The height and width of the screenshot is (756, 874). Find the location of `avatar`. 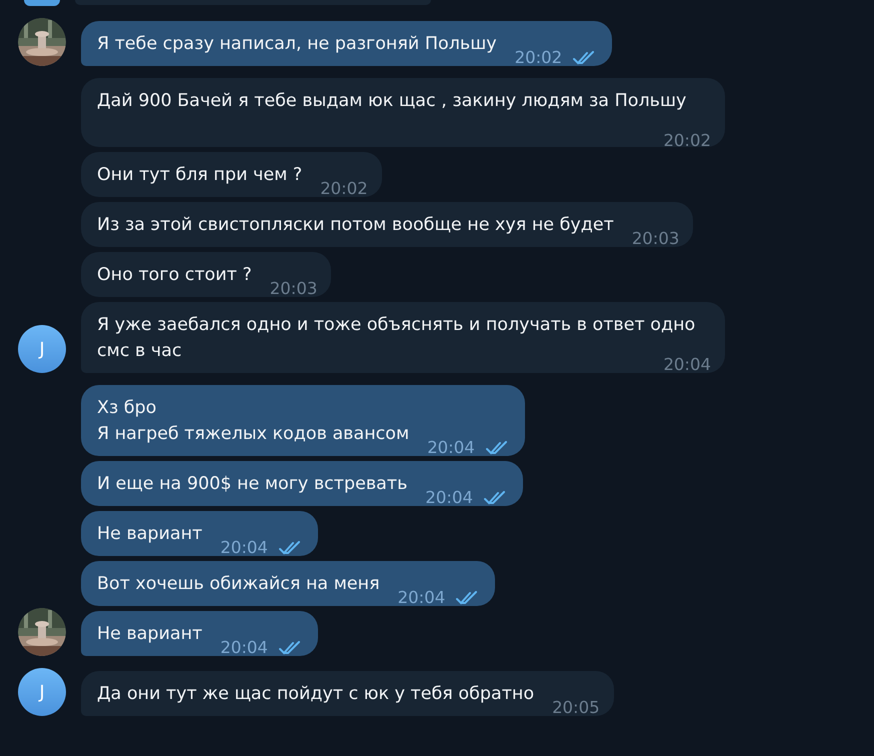

avatar is located at coordinates (42, 3).